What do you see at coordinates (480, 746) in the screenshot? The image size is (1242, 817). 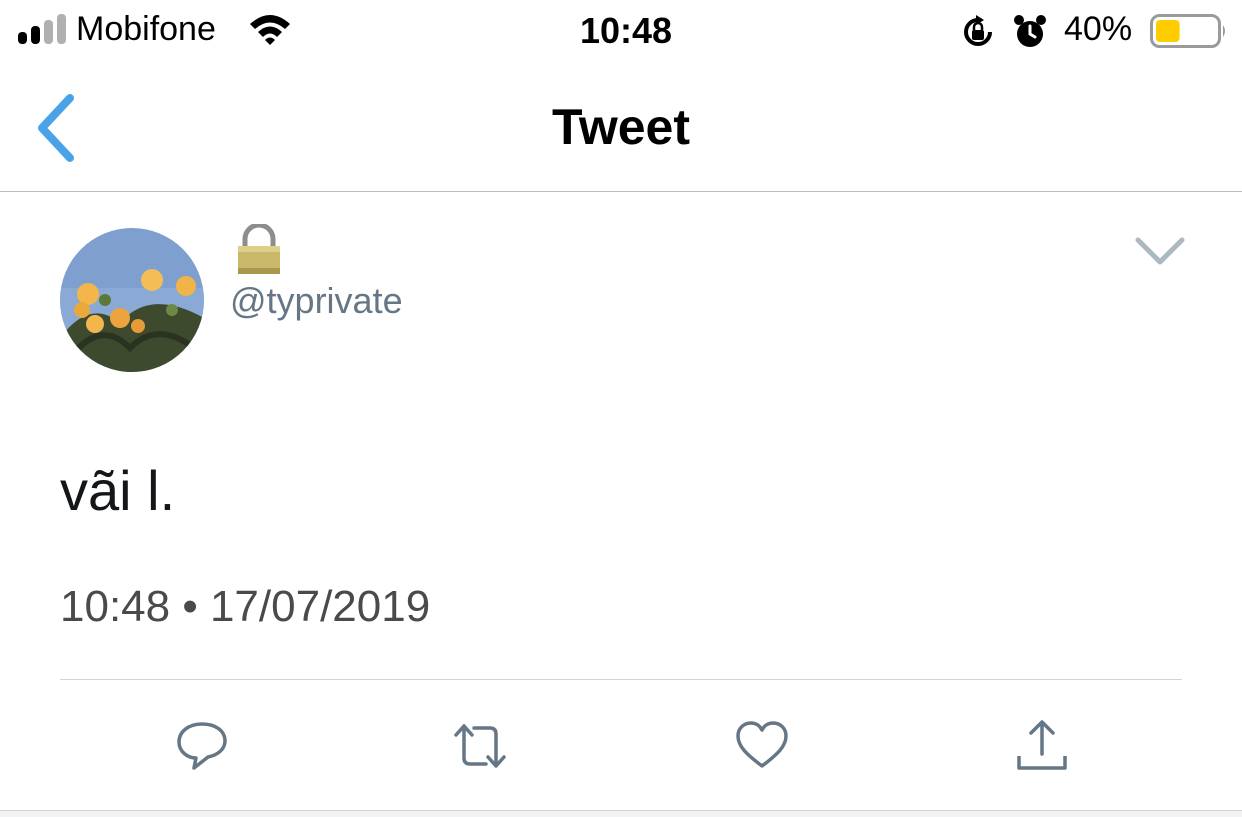 I see `retweet-icon` at bounding box center [480, 746].